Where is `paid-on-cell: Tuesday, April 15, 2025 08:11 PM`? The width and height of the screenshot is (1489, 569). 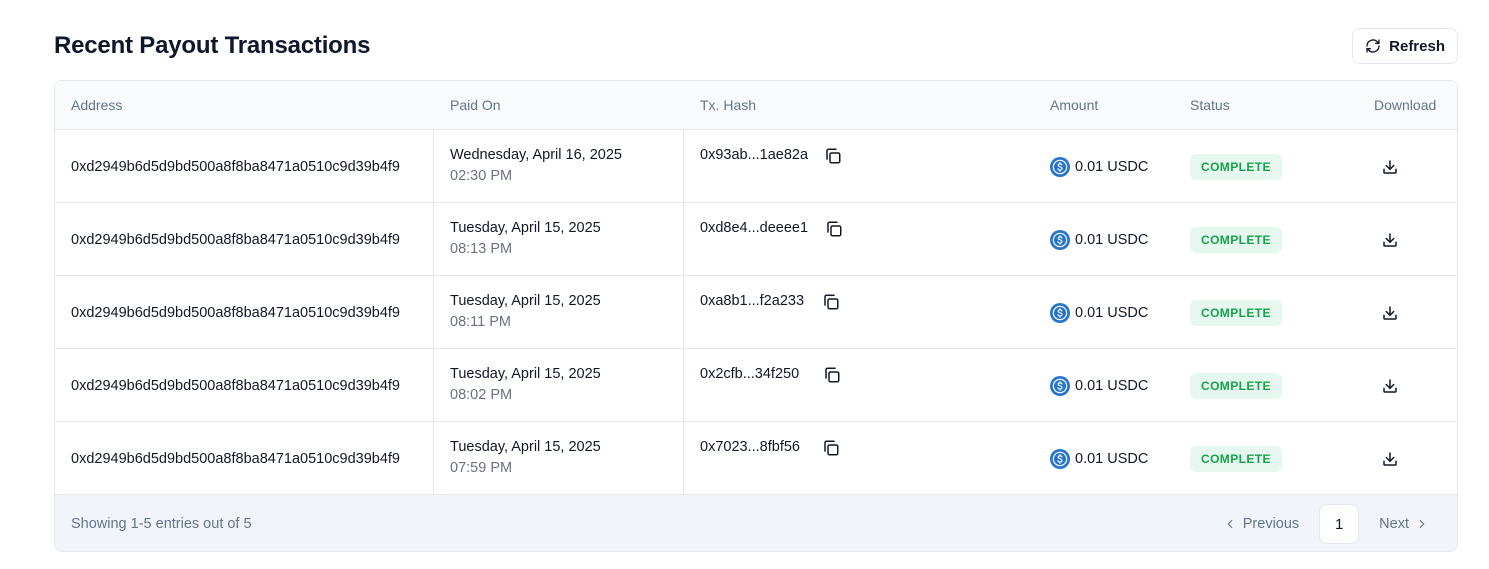 paid-on-cell: Tuesday, April 15, 2025 08:11 PM is located at coordinates (559, 312).